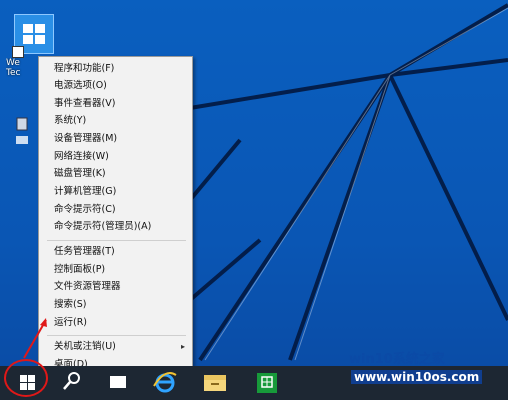 This screenshot has width=508, height=400. What do you see at coordinates (397, 359) in the screenshot?
I see `watermark-title: win10系统之家` at bounding box center [397, 359].